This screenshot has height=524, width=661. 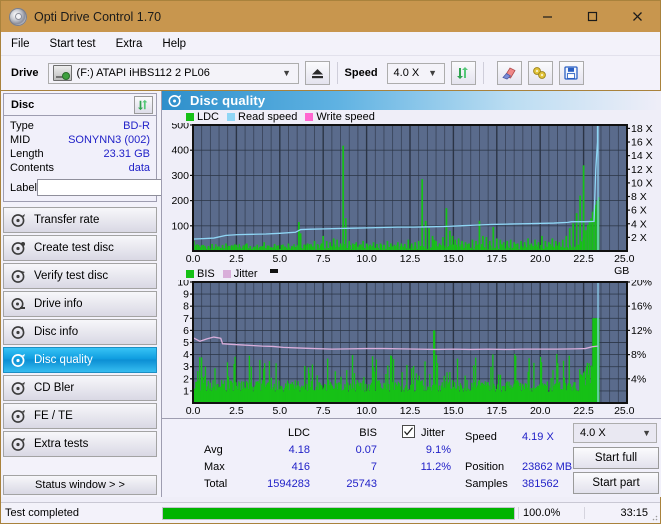 I want to click on eraser-button, so click(x=509, y=73).